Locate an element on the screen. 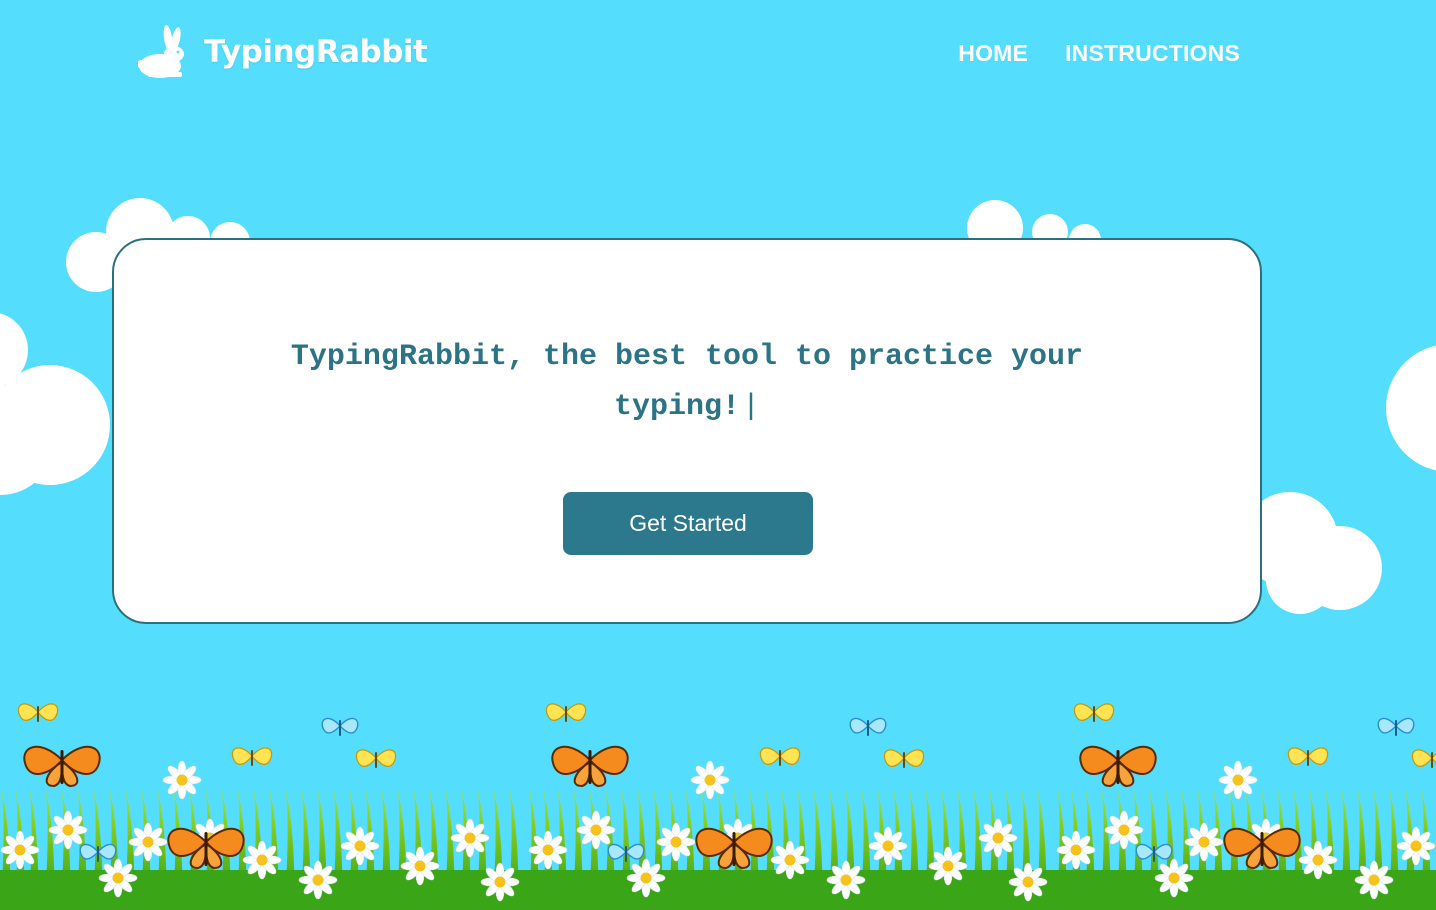  typing-cursor: | is located at coordinates (751, 407).